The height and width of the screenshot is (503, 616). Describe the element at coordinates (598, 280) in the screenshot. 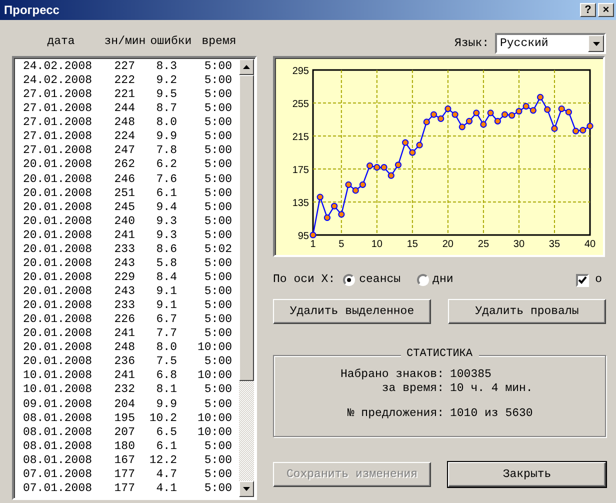

I see `checkbox-label: о` at that location.